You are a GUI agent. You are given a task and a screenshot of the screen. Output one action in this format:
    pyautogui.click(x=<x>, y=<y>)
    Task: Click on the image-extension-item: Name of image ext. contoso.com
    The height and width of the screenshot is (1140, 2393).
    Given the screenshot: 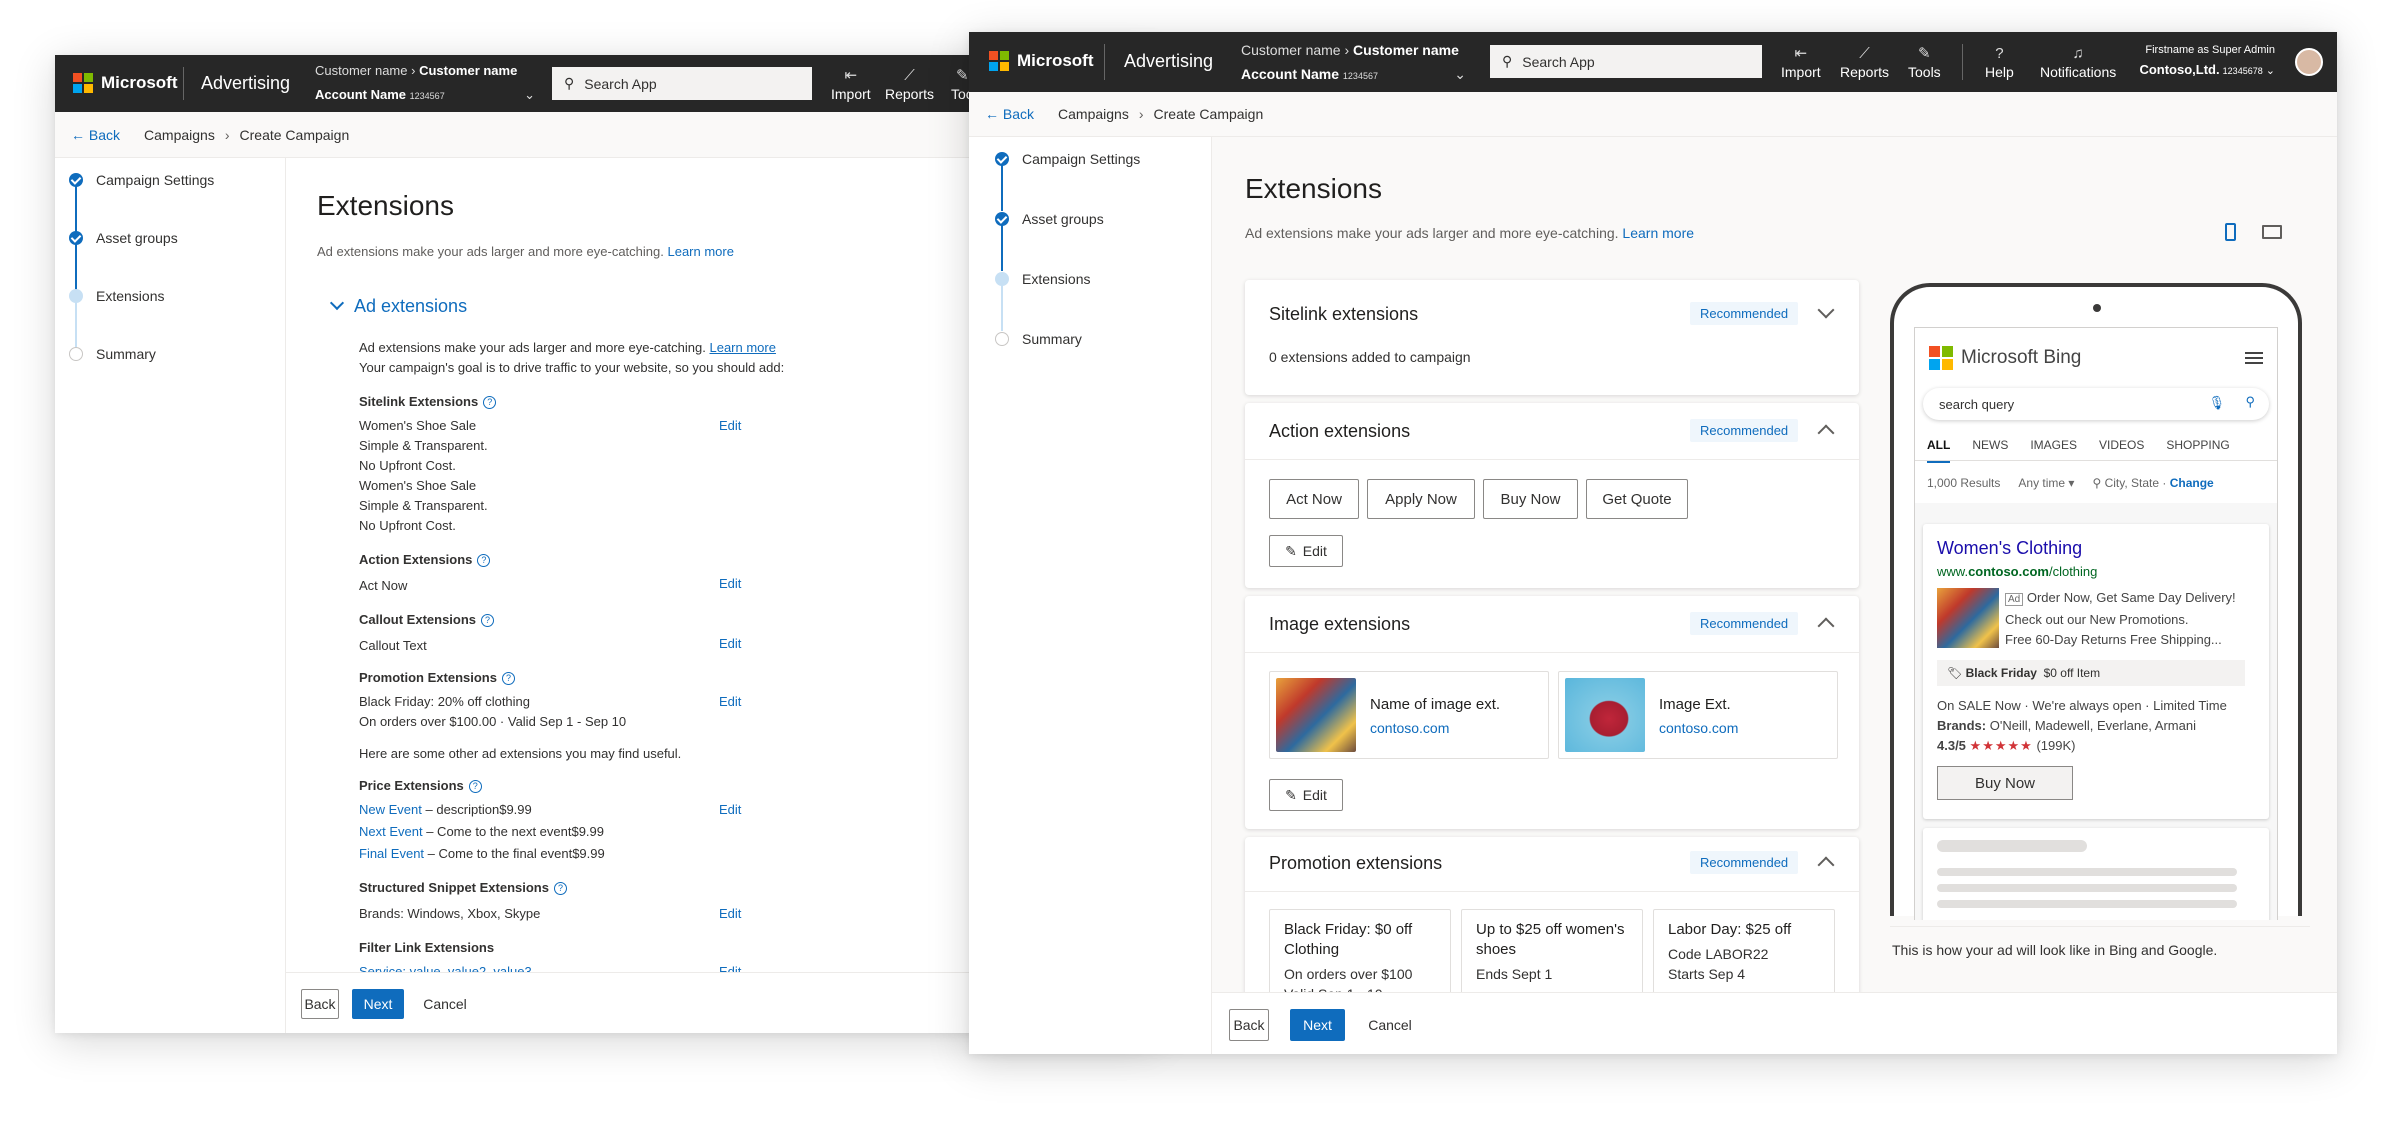 What is the action you would take?
    pyautogui.click(x=1409, y=715)
    